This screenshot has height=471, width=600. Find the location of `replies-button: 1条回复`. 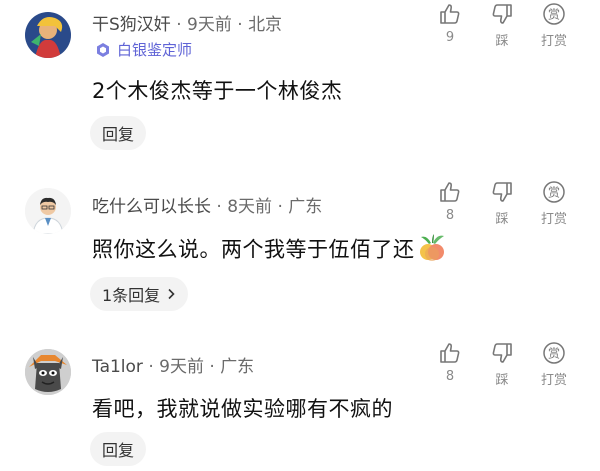

replies-button: 1条回复 is located at coordinates (139, 294).